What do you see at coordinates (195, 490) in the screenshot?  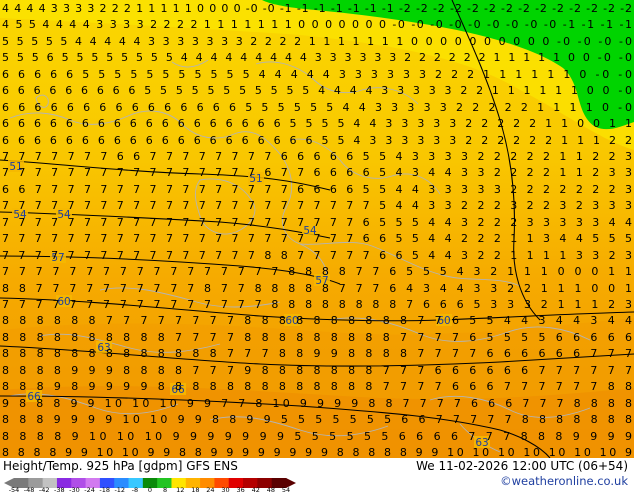 I see `scale-tick-label: 18` at bounding box center [195, 490].